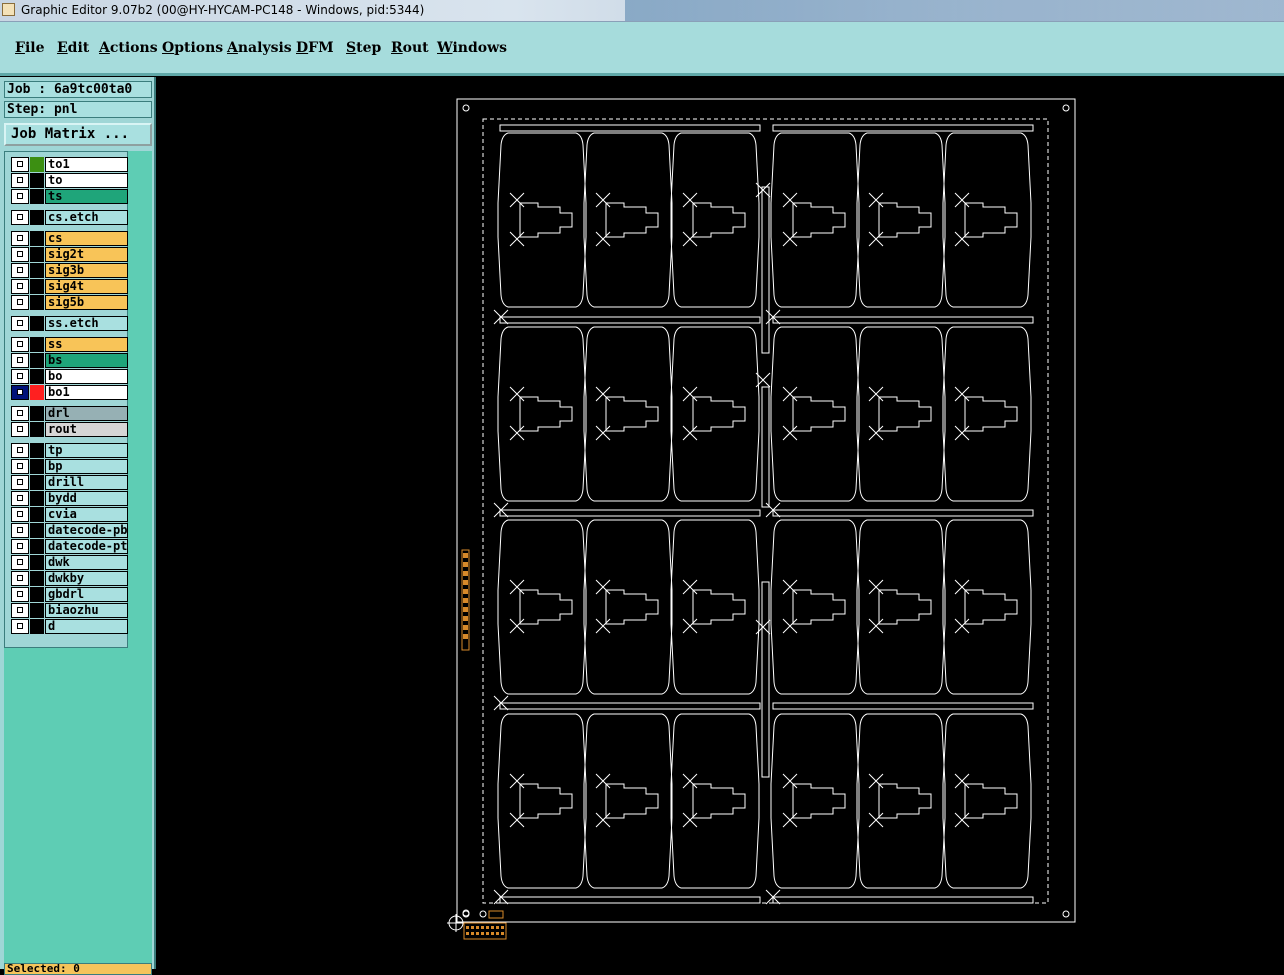 The width and height of the screenshot is (1284, 975). Describe the element at coordinates (86, 594) in the screenshot. I see `layer-name: gbdrl` at that location.